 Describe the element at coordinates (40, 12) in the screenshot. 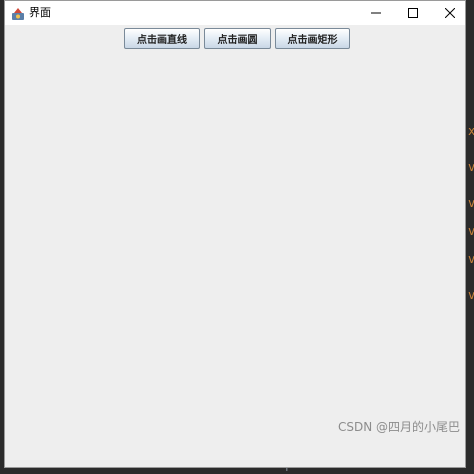

I see `window-title: 界面` at that location.